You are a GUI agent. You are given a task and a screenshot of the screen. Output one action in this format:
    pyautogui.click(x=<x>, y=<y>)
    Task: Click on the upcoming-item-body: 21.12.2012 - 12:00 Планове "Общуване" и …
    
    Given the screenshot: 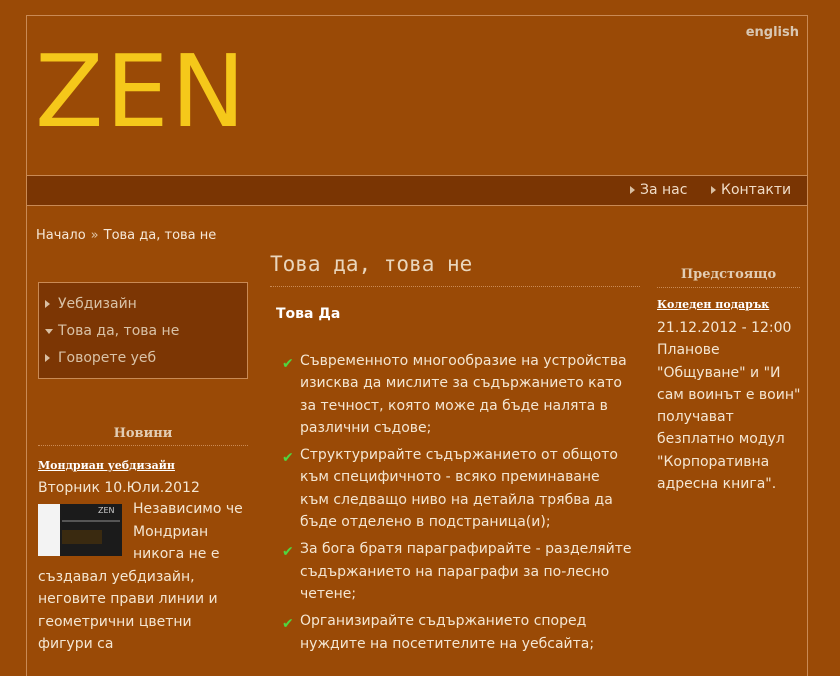 What is the action you would take?
    pyautogui.click(x=731, y=406)
    